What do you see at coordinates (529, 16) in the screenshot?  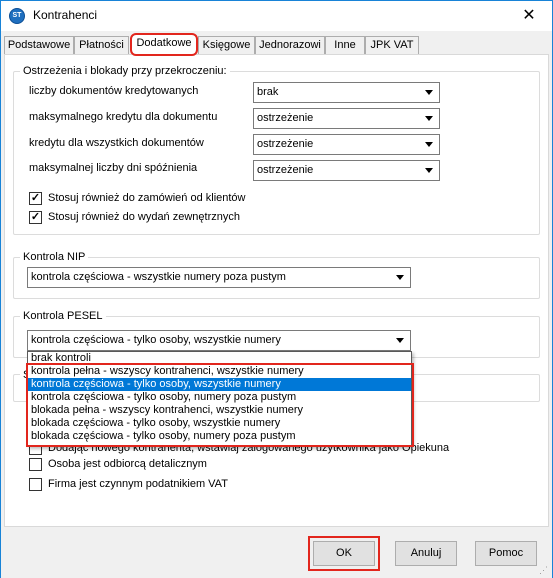 I see `close-button: ✕` at bounding box center [529, 16].